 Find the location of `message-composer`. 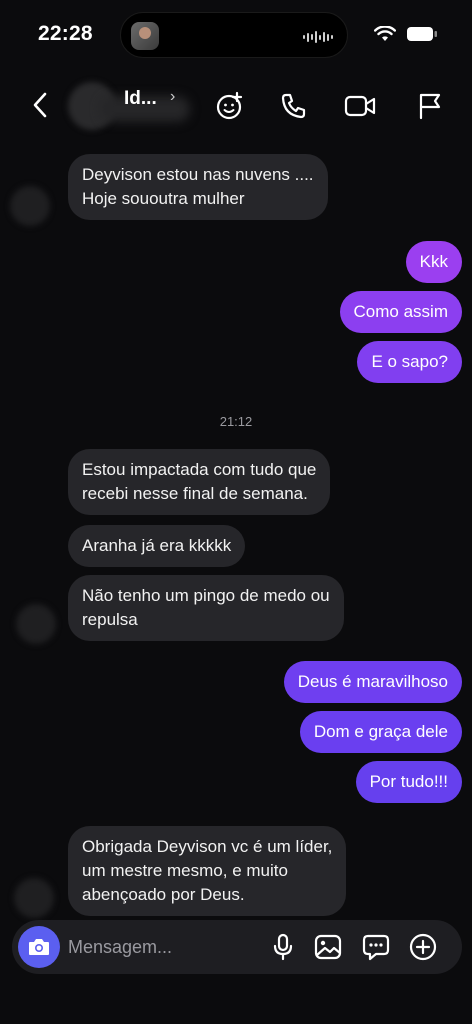

message-composer is located at coordinates (237, 947).